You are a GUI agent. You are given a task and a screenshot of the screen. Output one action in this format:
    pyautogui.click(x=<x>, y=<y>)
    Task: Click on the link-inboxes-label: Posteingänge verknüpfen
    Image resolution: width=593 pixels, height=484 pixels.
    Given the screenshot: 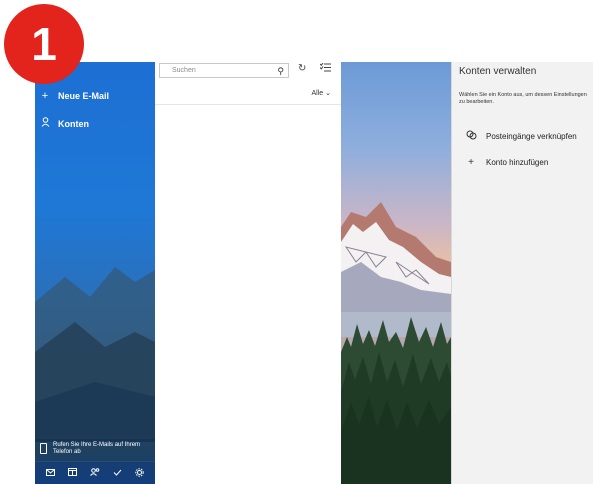 What is the action you would take?
    pyautogui.click(x=531, y=136)
    